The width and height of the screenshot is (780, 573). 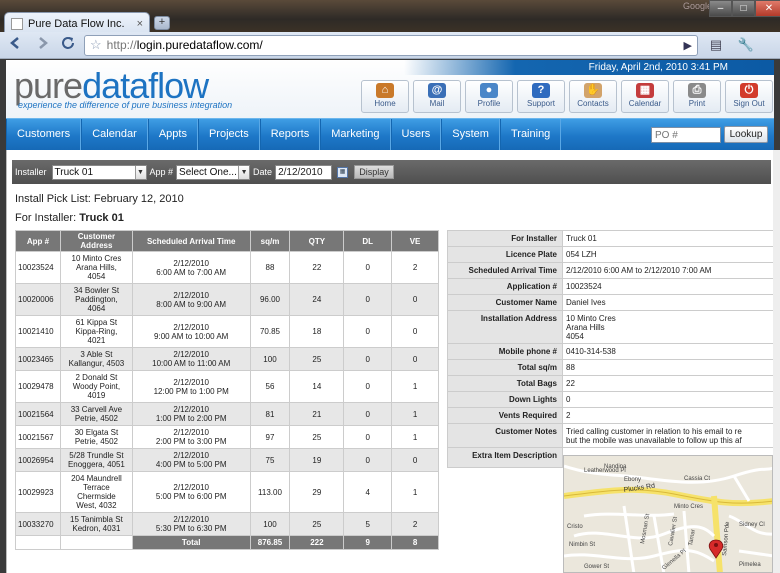 I want to click on column-header: DL, so click(x=368, y=241).